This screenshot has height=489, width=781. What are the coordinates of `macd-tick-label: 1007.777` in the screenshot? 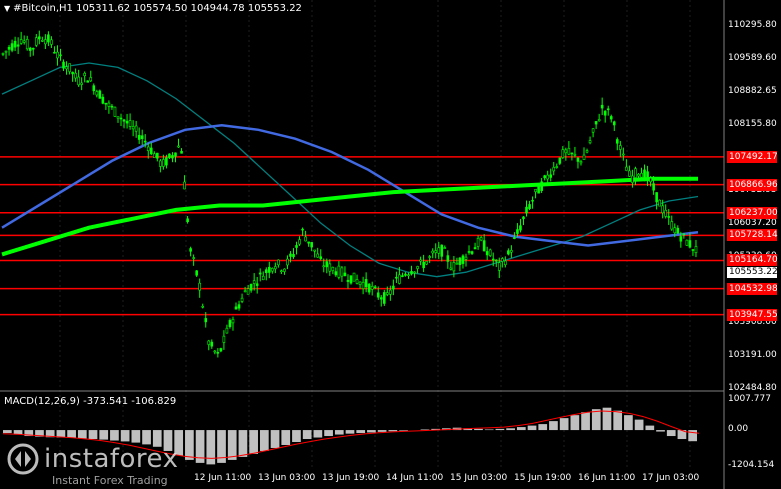 It's located at (749, 399).